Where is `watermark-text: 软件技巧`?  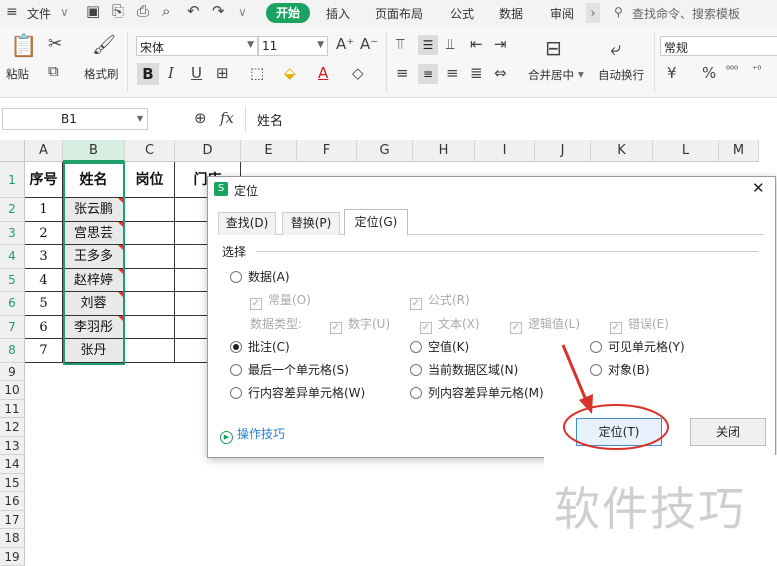 watermark-text: 软件技巧 is located at coordinates (650, 506).